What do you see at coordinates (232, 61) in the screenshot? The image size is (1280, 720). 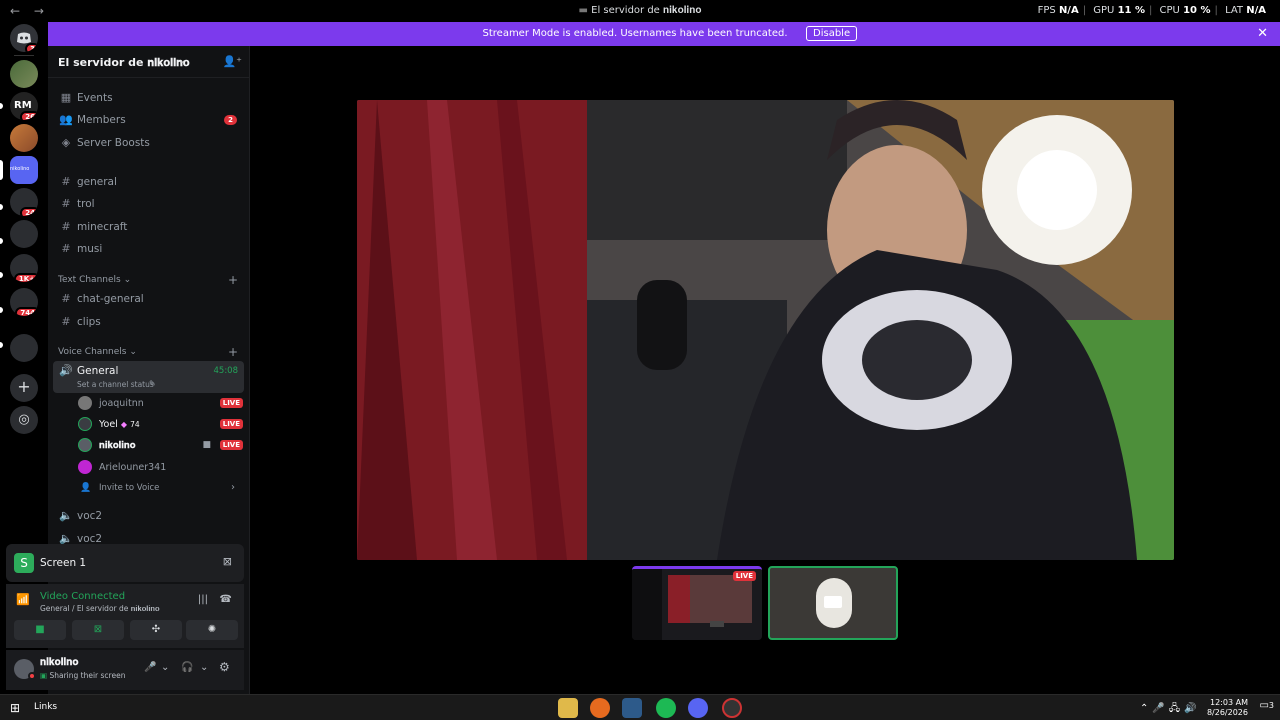 I see `invite-people-icon: 👤⁺` at bounding box center [232, 61].